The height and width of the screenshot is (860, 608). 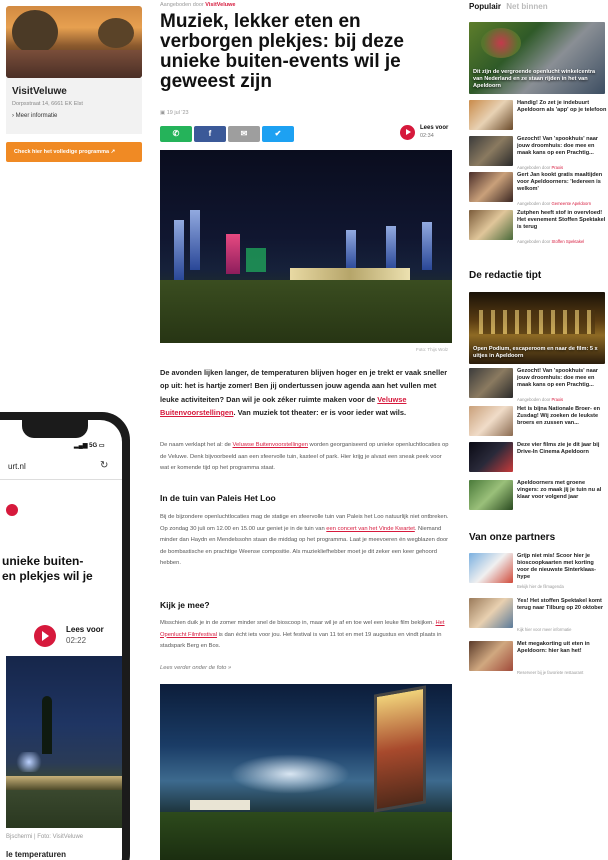 What do you see at coordinates (74, 42) in the screenshot?
I see `ad-image` at bounding box center [74, 42].